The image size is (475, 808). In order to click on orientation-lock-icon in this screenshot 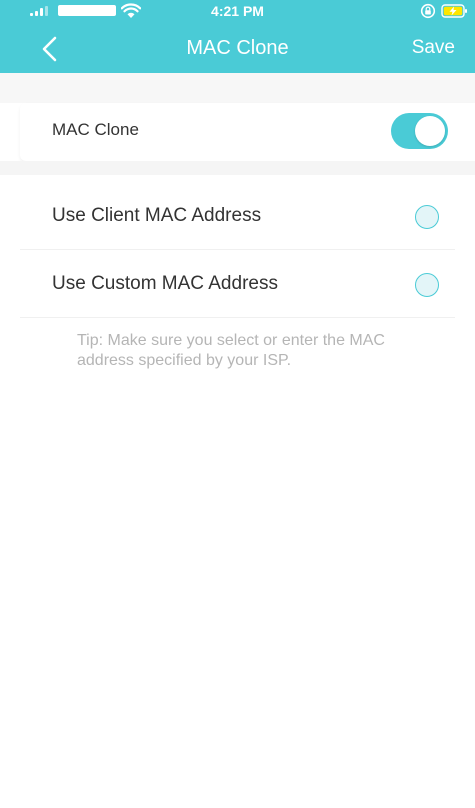, I will do `click(428, 11)`.